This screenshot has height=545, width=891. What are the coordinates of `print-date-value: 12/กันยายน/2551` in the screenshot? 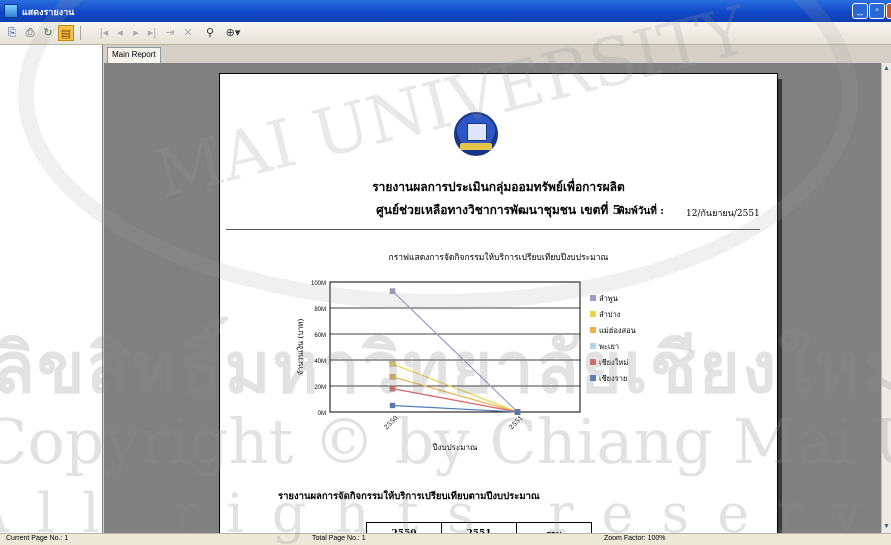 It's located at (723, 214).